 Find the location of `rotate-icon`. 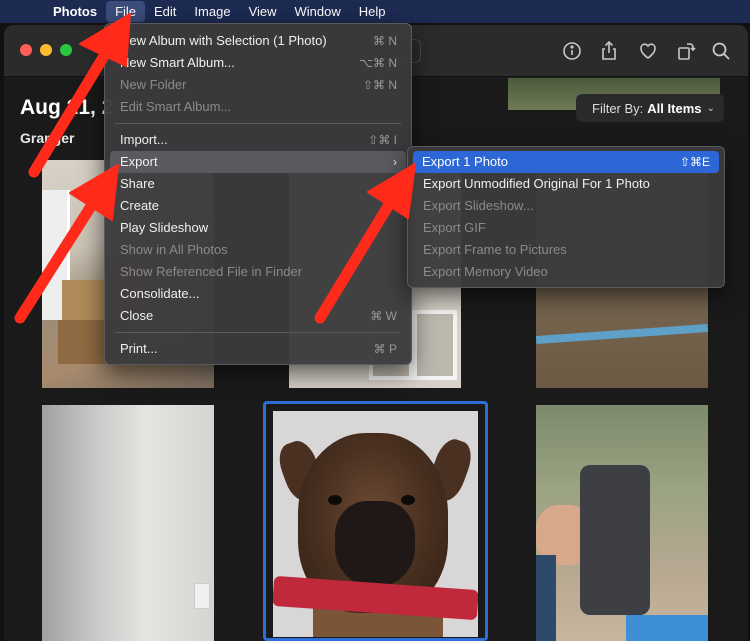

rotate-icon is located at coordinates (686, 51).